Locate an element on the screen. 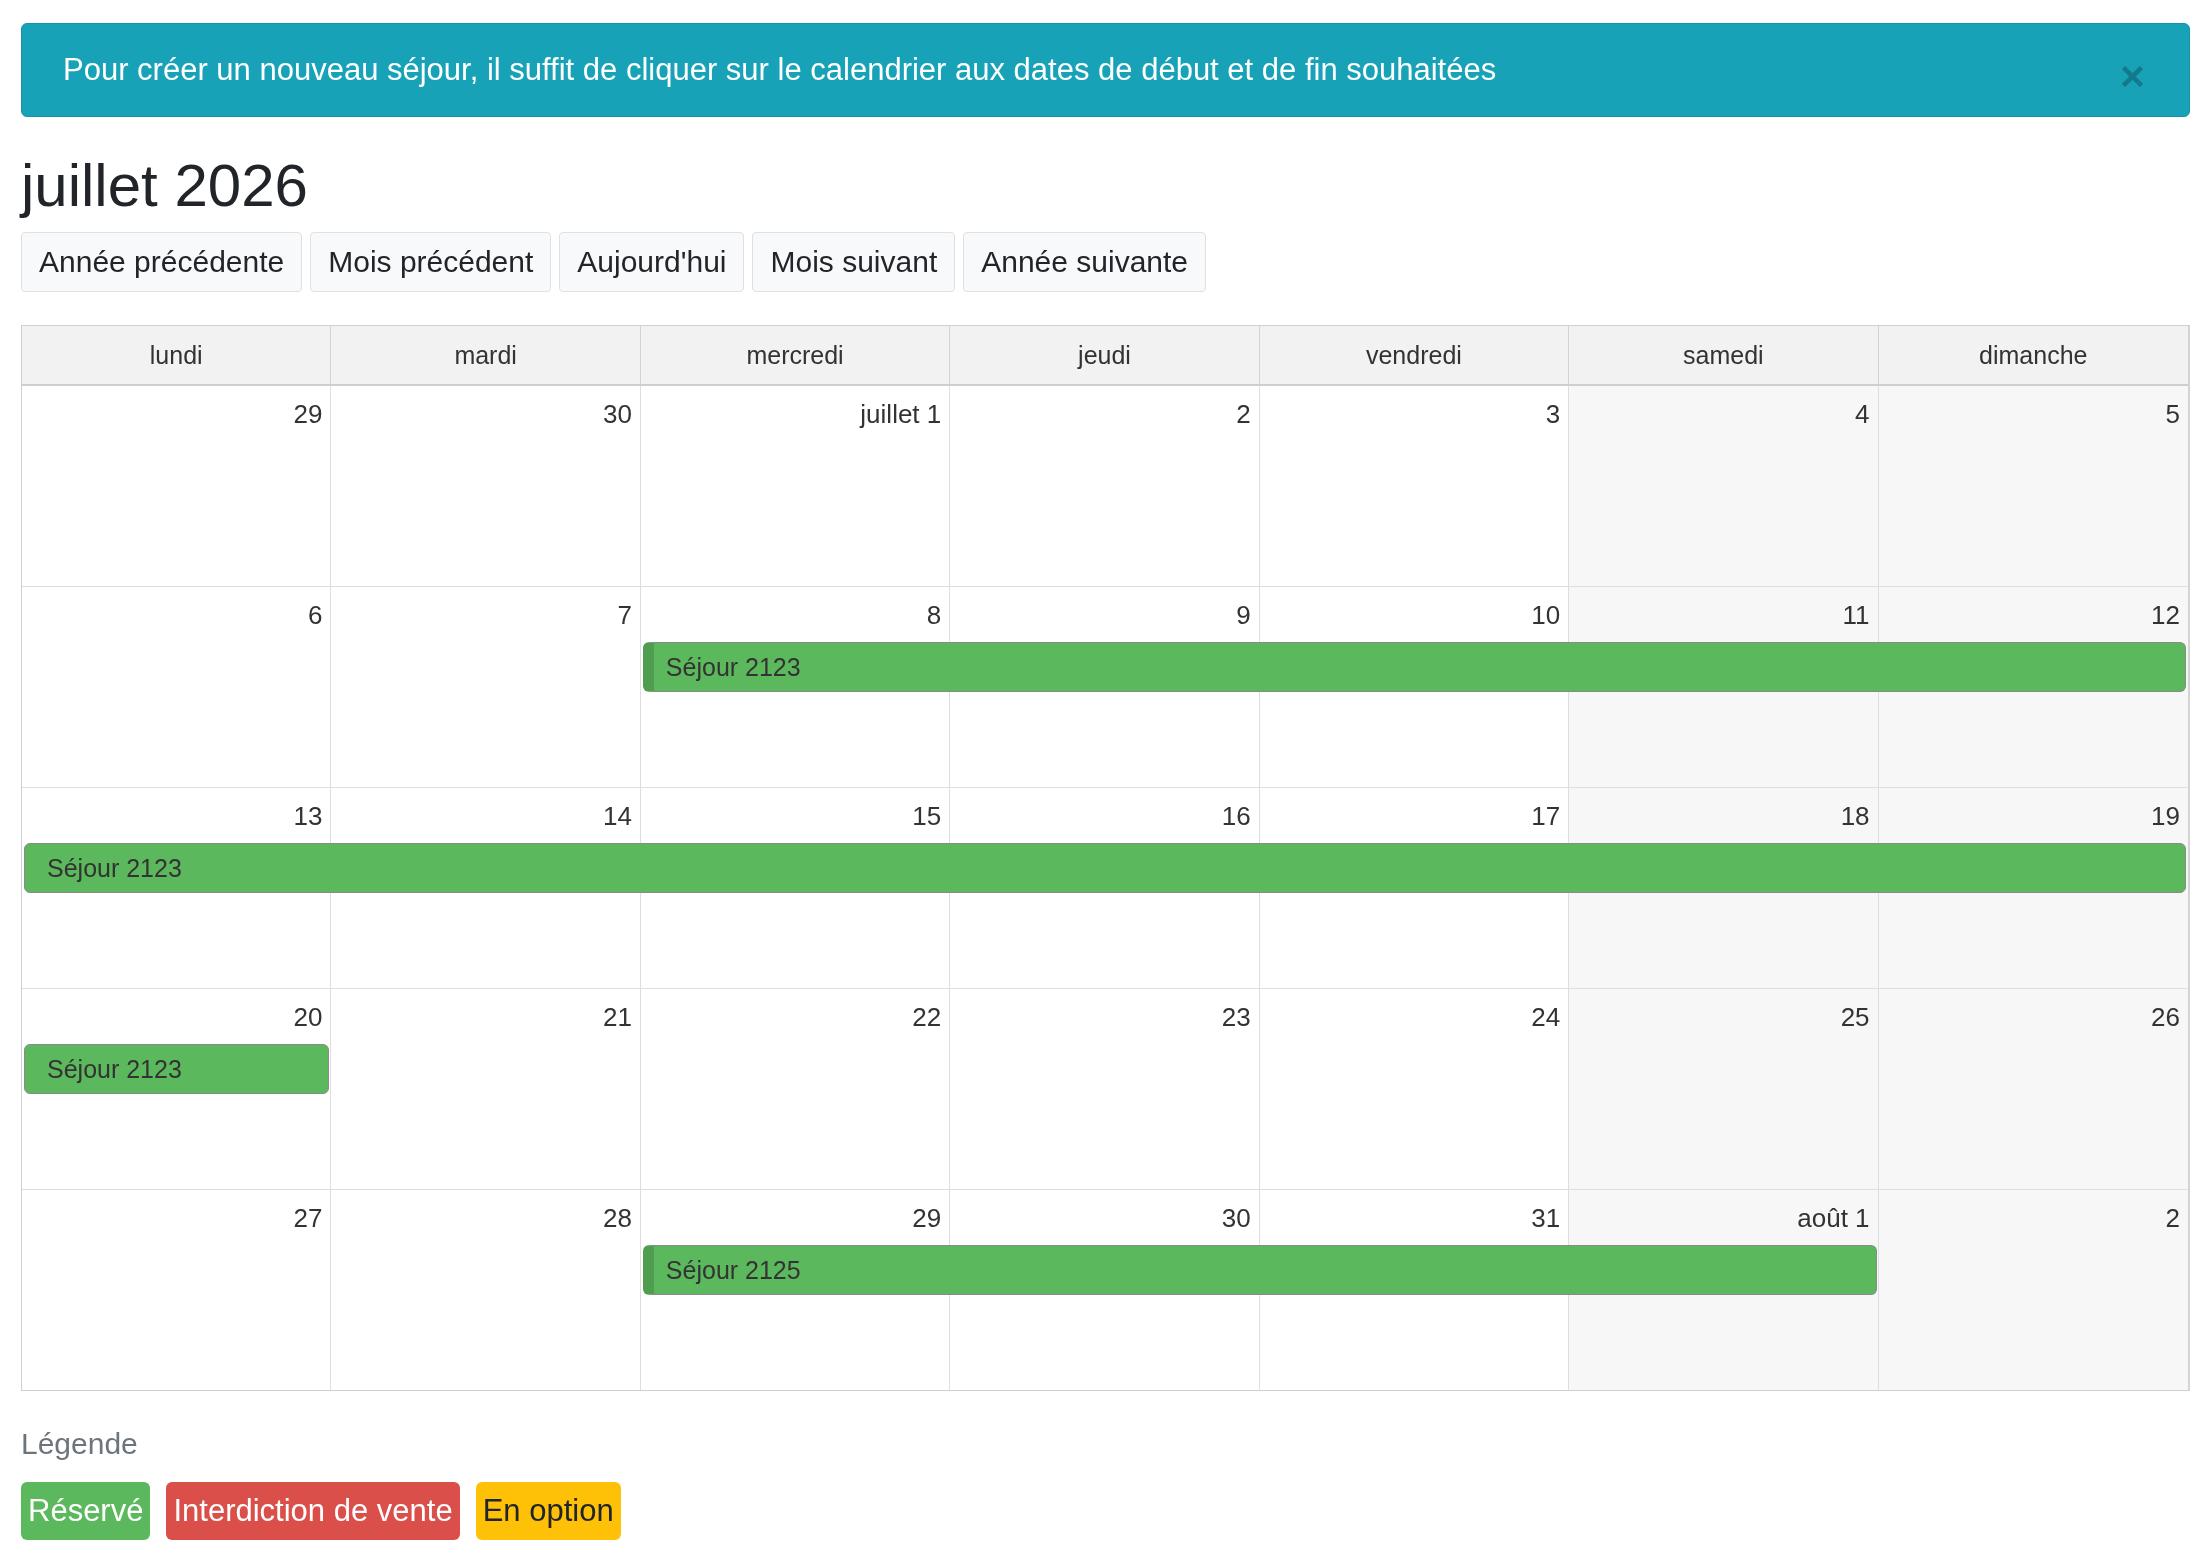 Image resolution: width=2206 pixels, height=1553 pixels. day-number: 21 is located at coordinates (617, 1017).